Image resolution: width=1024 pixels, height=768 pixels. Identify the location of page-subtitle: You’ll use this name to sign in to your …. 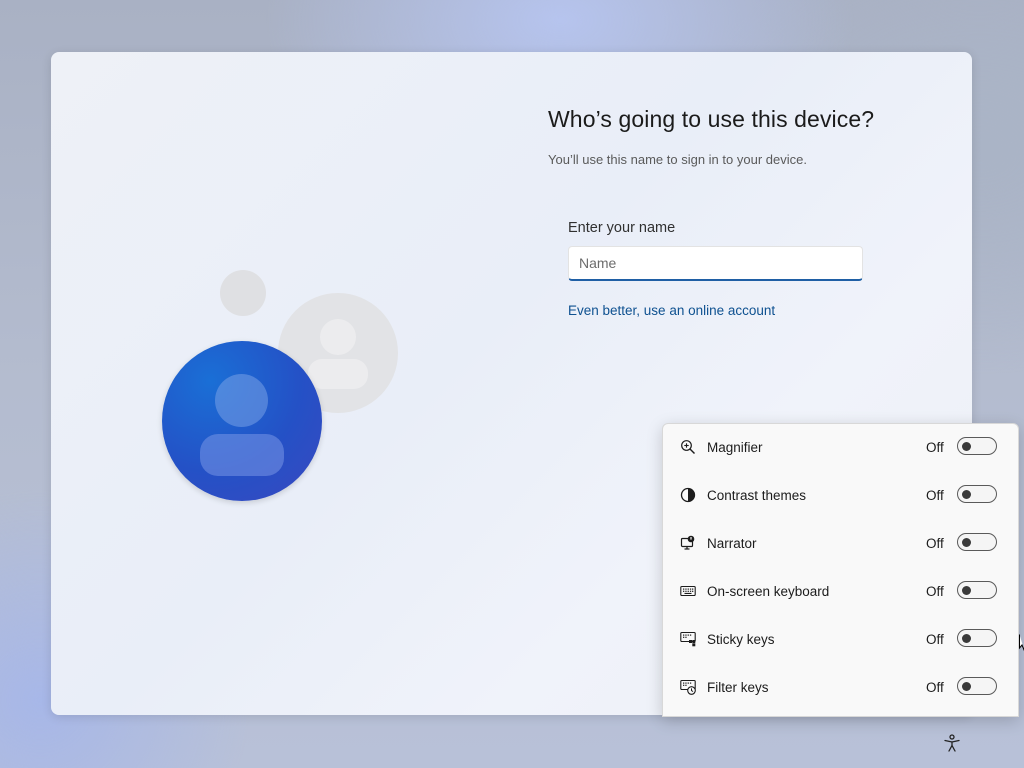
(677, 159).